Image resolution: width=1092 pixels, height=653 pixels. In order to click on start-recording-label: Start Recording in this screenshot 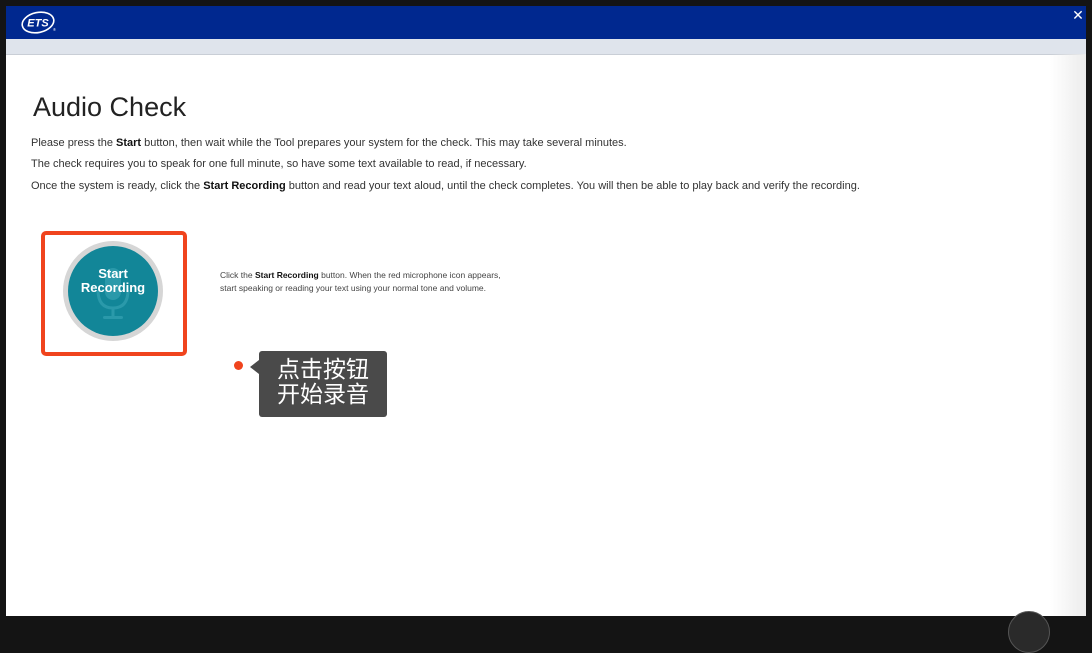, I will do `click(113, 280)`.